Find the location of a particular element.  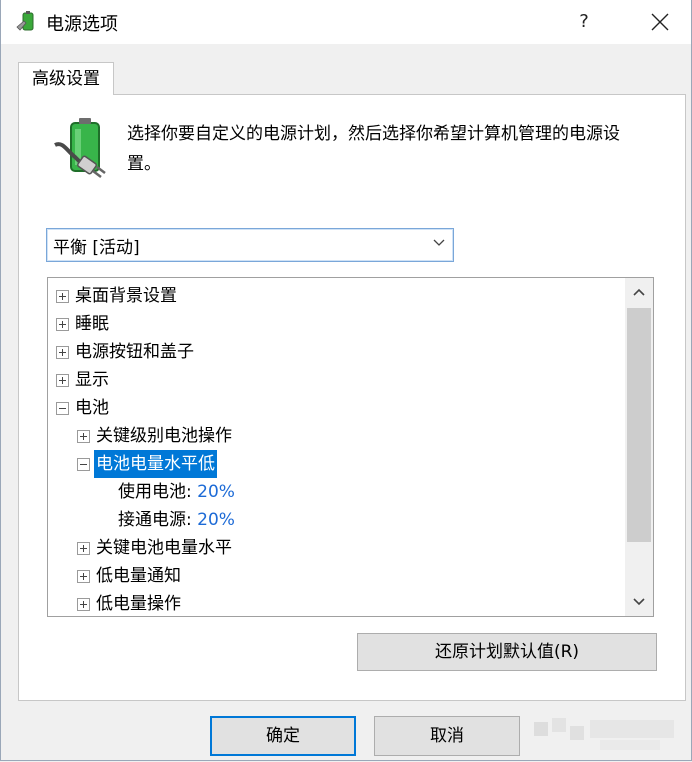

power-options-icon is located at coordinates (25, 21).